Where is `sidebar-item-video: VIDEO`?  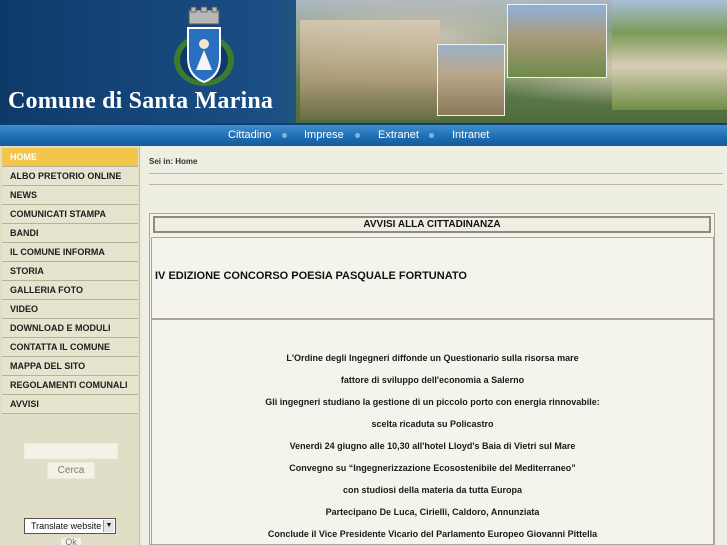
sidebar-item-video: VIDEO is located at coordinates (70, 309).